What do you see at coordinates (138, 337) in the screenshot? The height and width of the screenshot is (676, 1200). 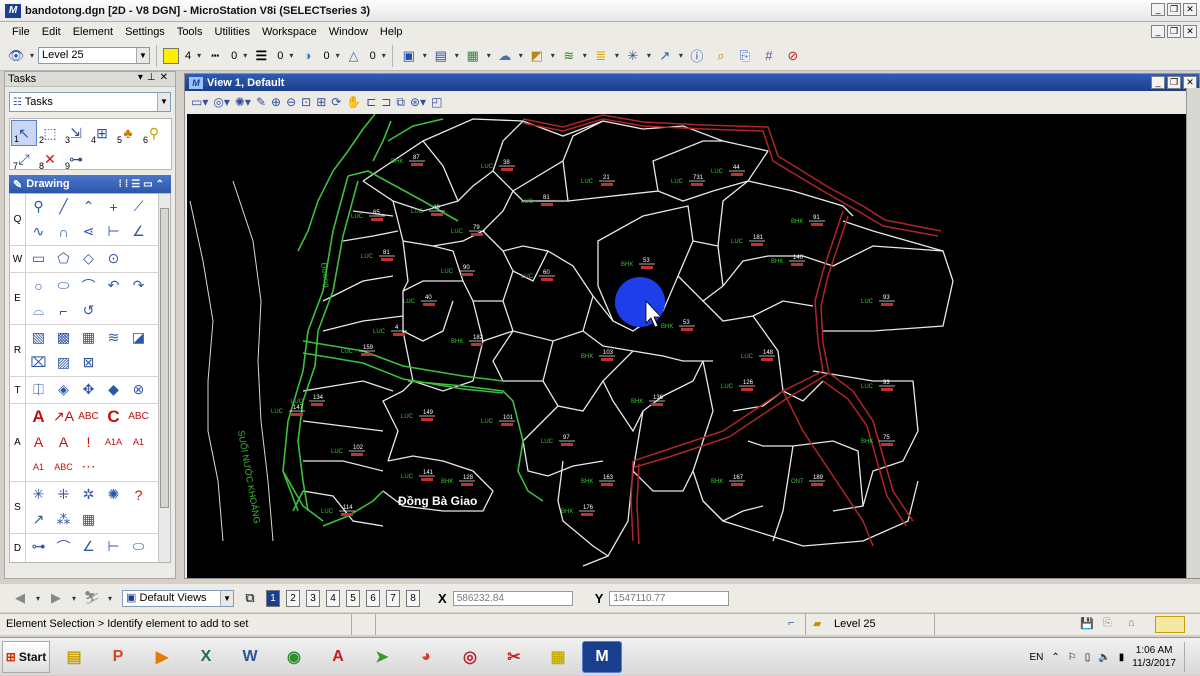 I see `fill-icon: ◪` at bounding box center [138, 337].